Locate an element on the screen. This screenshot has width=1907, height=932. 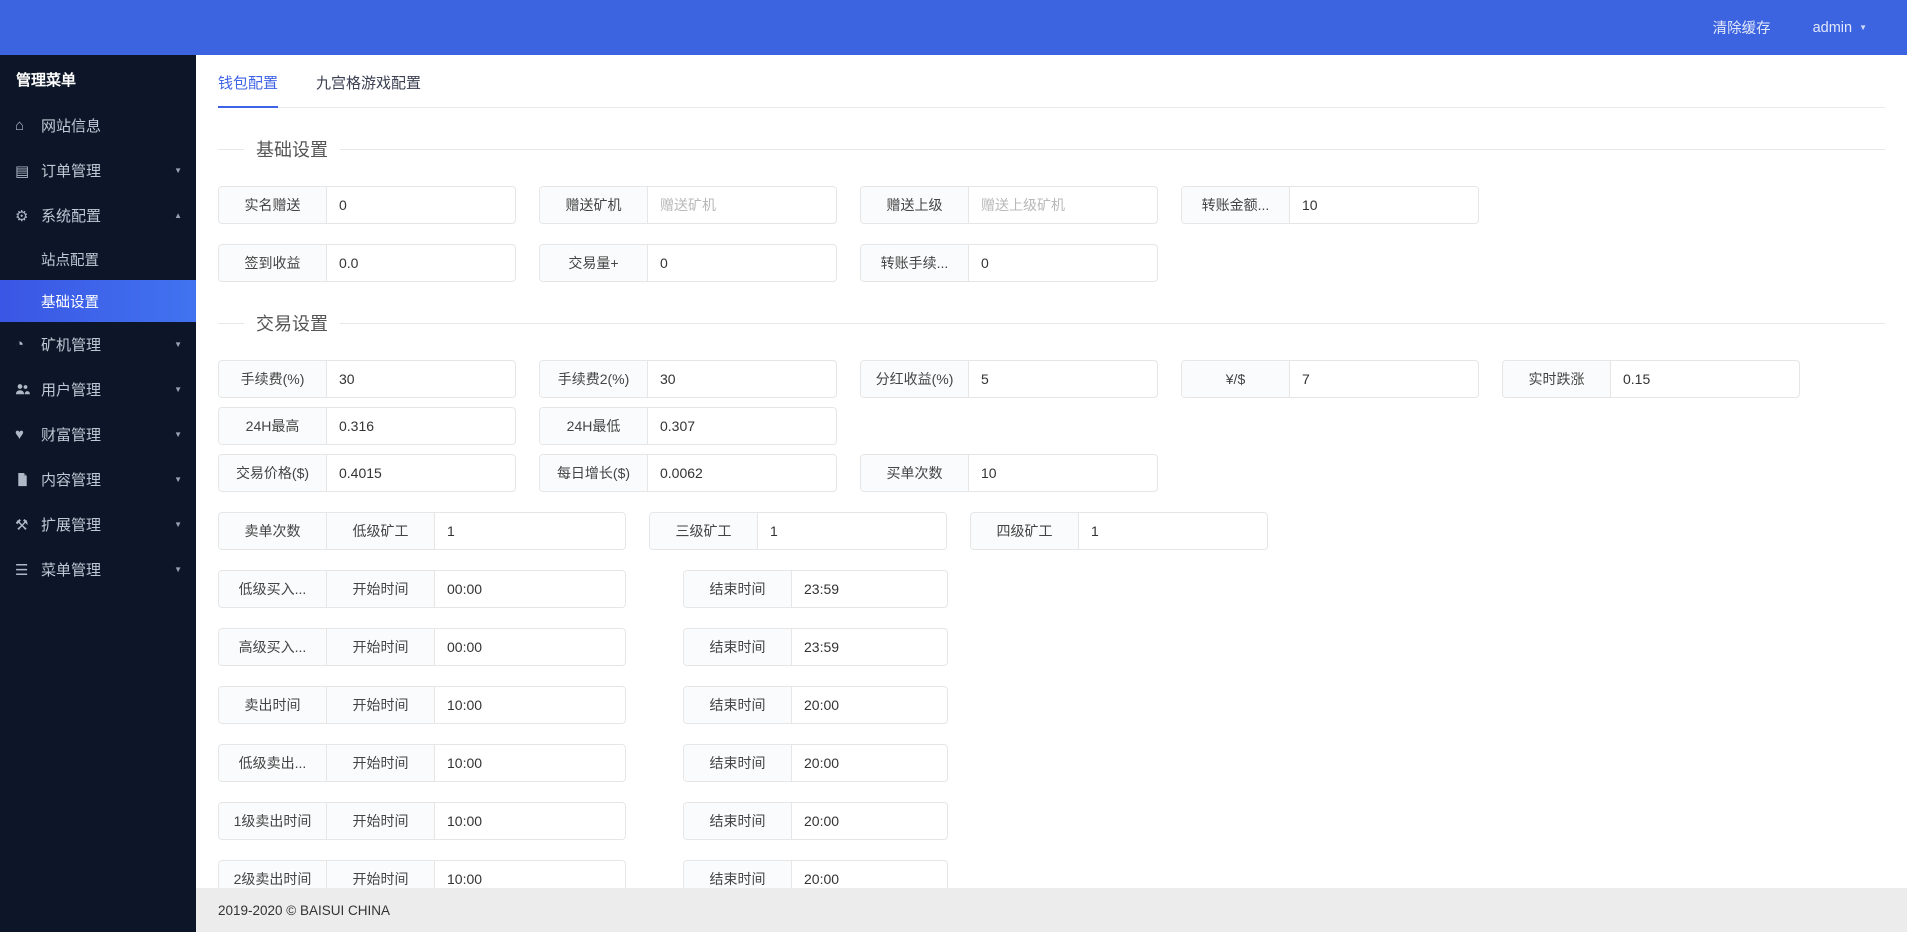
user-dropdown: admin ▼ is located at coordinates (1840, 28).